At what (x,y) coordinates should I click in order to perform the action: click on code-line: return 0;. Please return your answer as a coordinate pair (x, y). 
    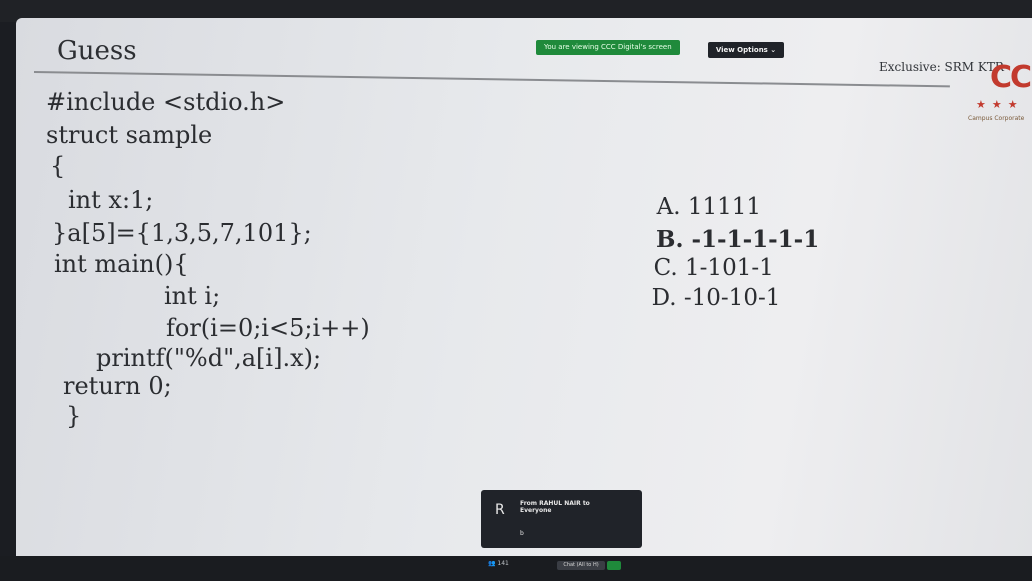
    Looking at the image, I should click on (117, 386).